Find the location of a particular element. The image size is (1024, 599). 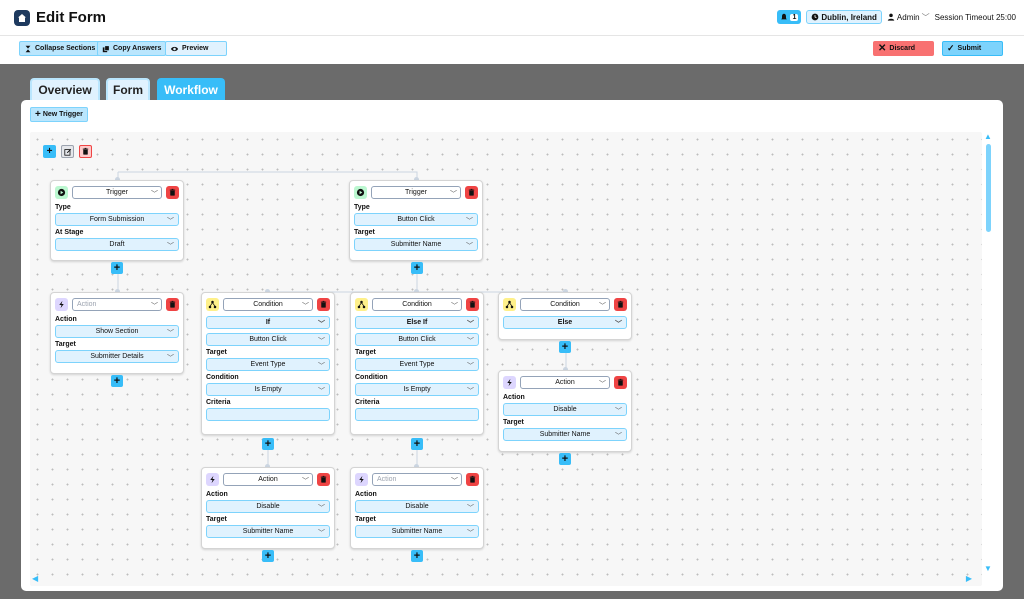

action-select: Show Section ﹀ is located at coordinates (117, 331).